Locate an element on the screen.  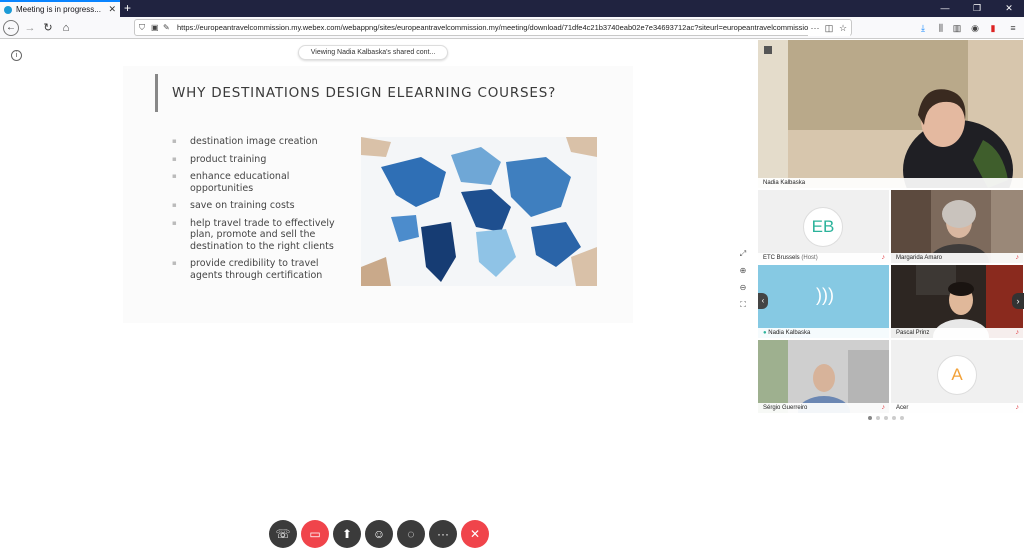
new-tab-button: + is located at coordinates (127, 8).